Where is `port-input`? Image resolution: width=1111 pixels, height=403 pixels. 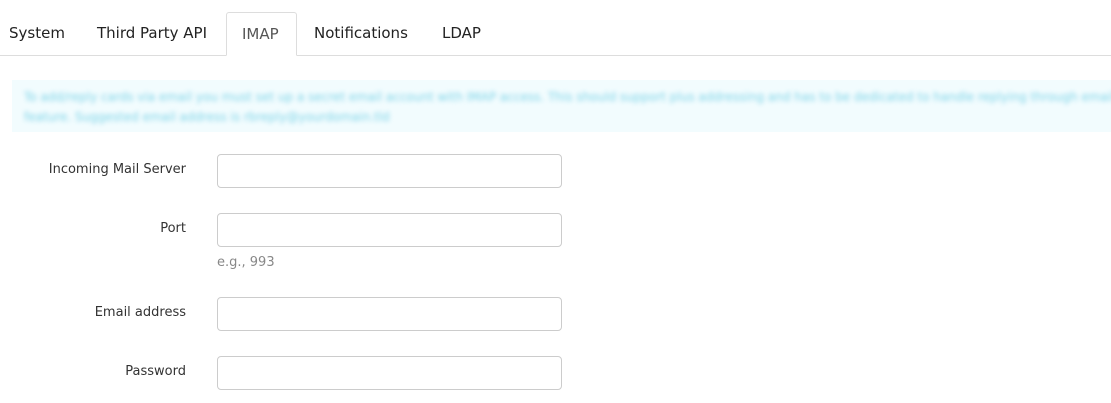
port-input is located at coordinates (389, 230).